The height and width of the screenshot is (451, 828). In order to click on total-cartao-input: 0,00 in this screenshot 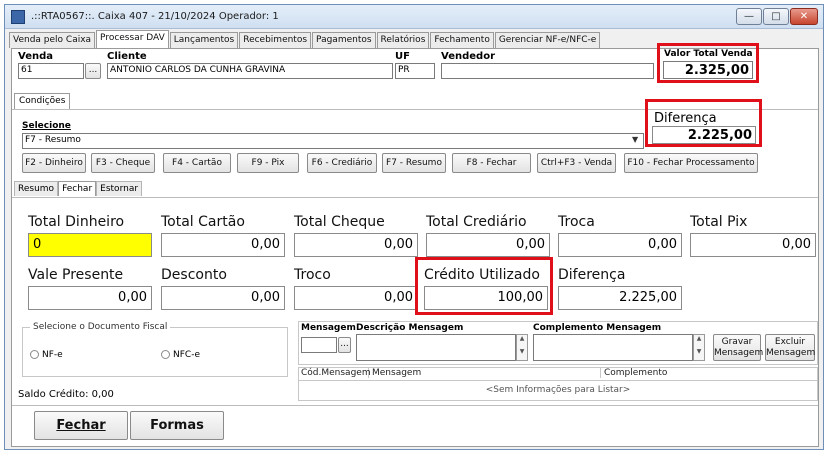, I will do `click(223, 245)`.